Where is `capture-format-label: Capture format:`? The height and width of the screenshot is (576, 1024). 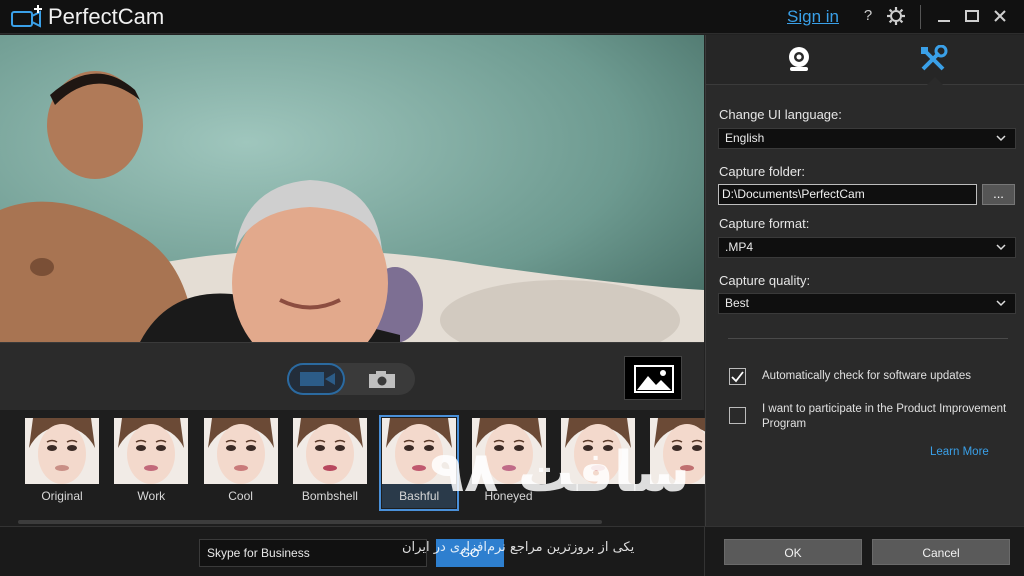
capture-format-label: Capture format: is located at coordinates (764, 223).